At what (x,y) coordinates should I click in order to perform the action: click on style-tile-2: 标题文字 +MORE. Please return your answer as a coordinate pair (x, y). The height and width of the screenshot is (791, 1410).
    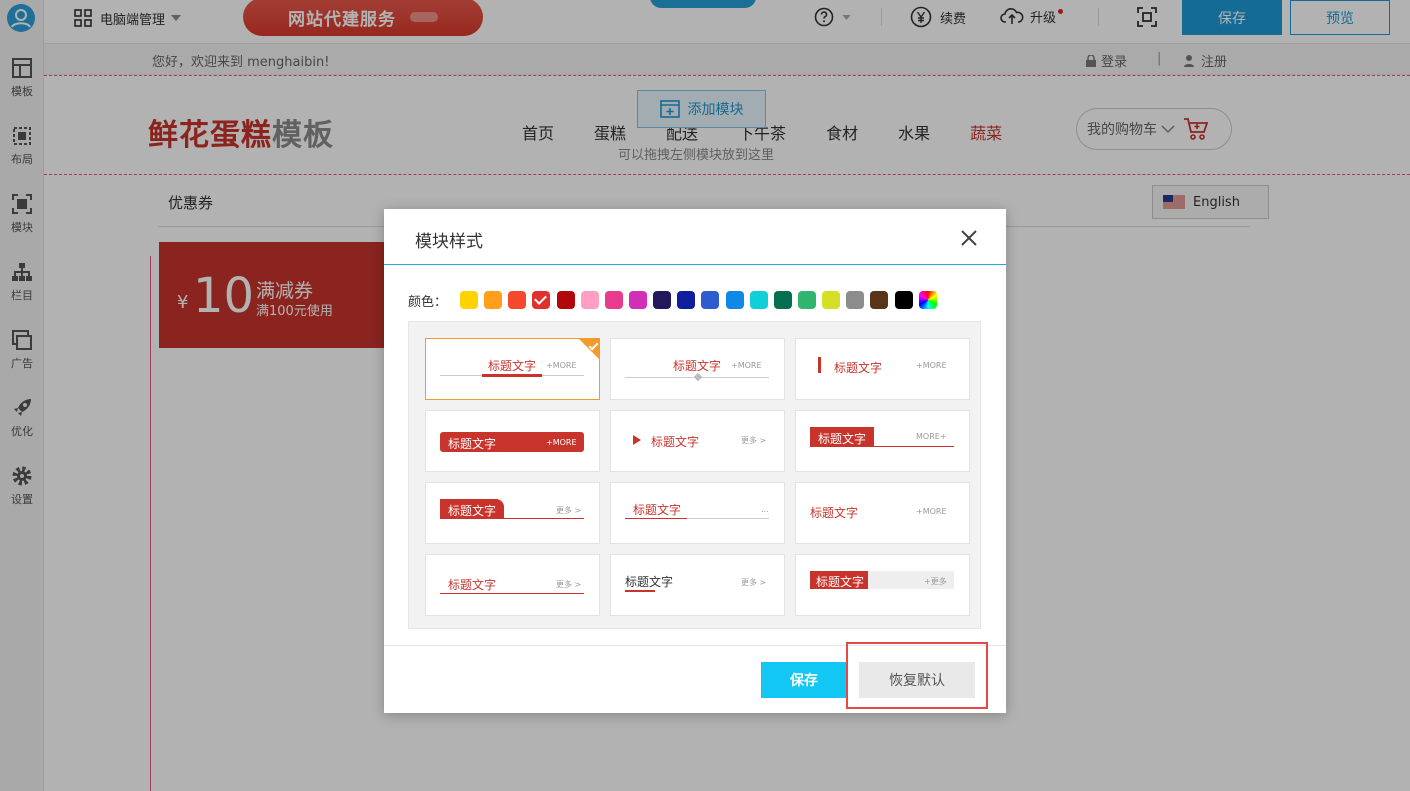
    Looking at the image, I should click on (697, 369).